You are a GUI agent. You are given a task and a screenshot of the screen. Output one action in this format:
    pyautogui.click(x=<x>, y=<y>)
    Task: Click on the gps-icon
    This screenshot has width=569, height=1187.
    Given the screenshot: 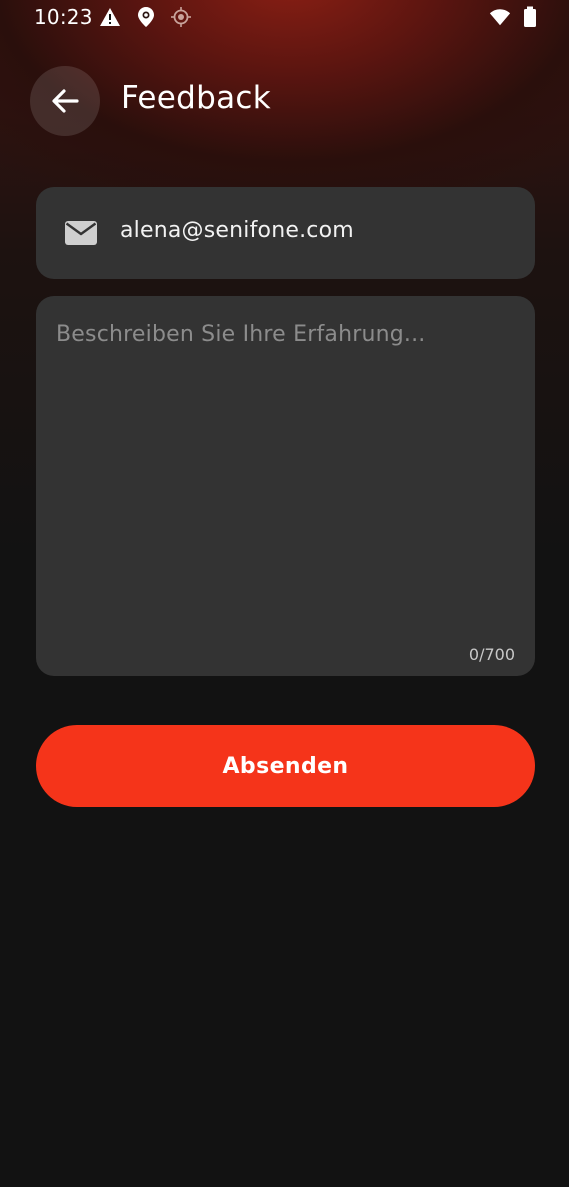 What is the action you would take?
    pyautogui.click(x=181, y=17)
    